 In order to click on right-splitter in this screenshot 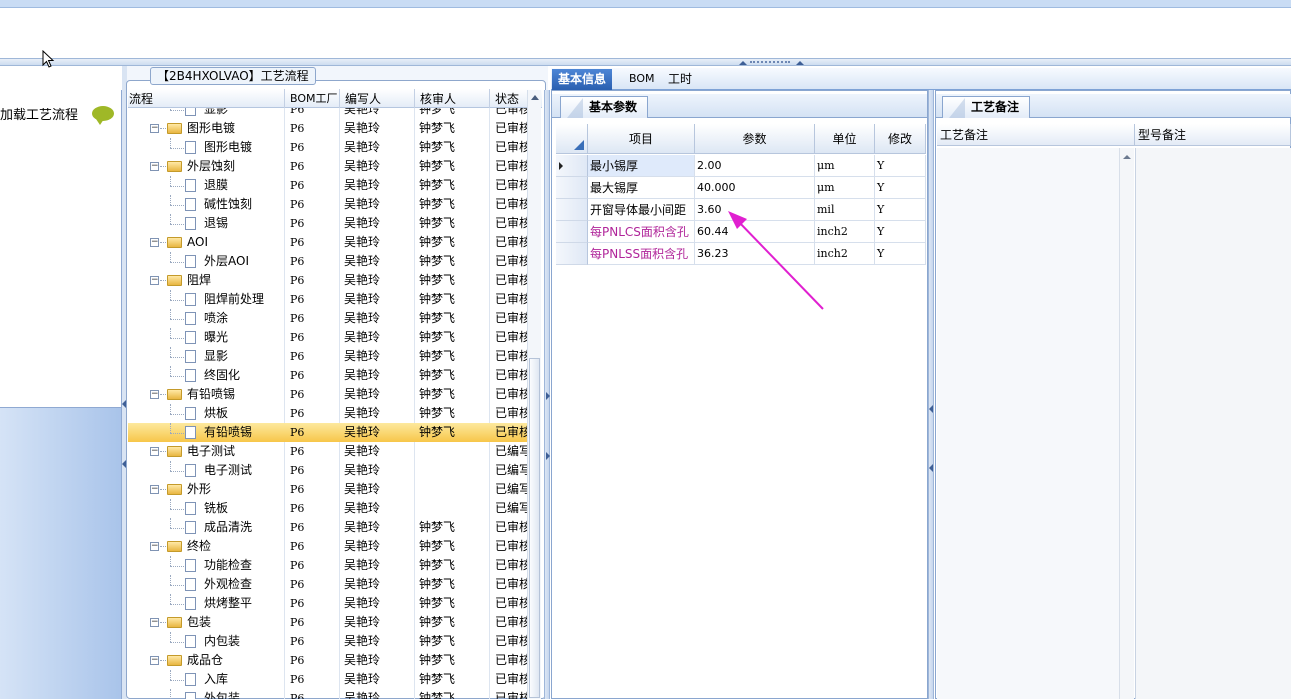, I will do `click(931, 394)`.